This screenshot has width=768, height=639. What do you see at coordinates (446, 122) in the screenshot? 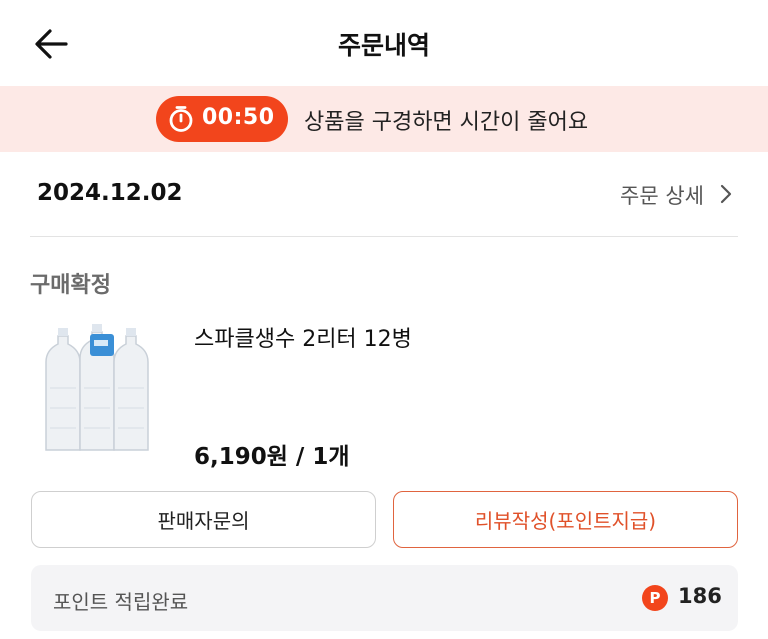
I see `banner-message: 상품을 구경하면 시간이 줄어요` at bounding box center [446, 122].